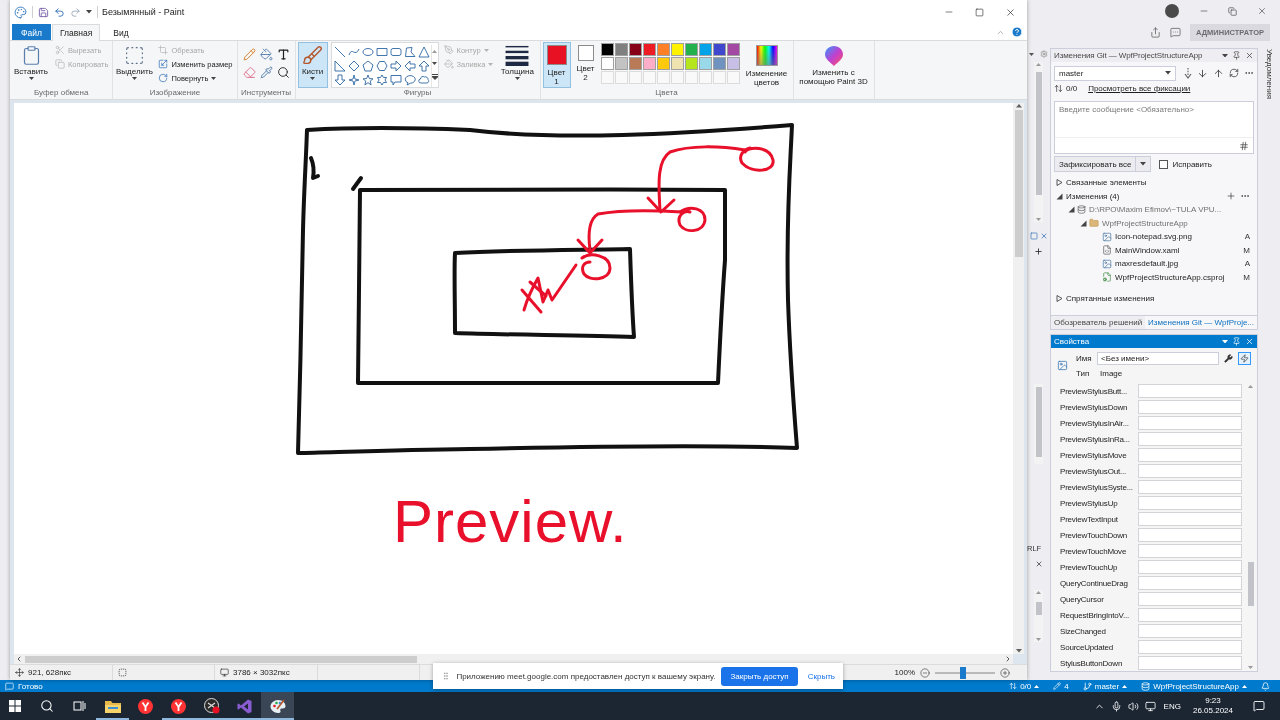  Describe the element at coordinates (15, 706) in the screenshot. I see `windows-start-icon` at that location.